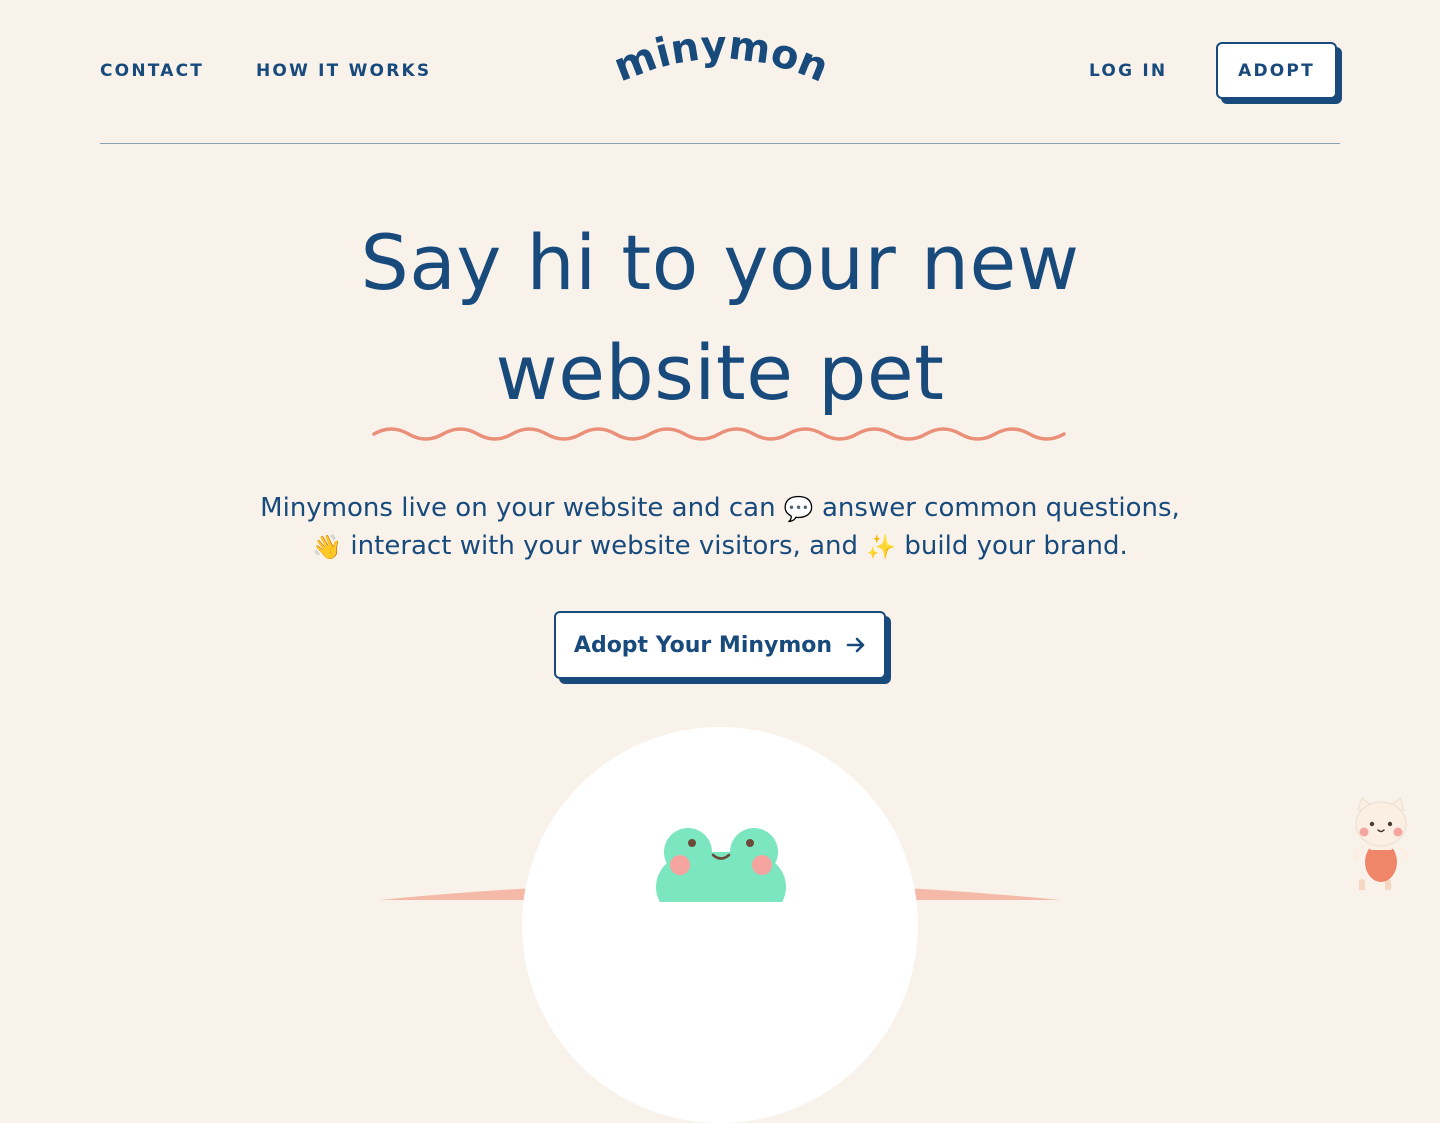 Image resolution: width=1440 pixels, height=1123 pixels. I want to click on hero-headline-line-2: website pet, so click(720, 372).